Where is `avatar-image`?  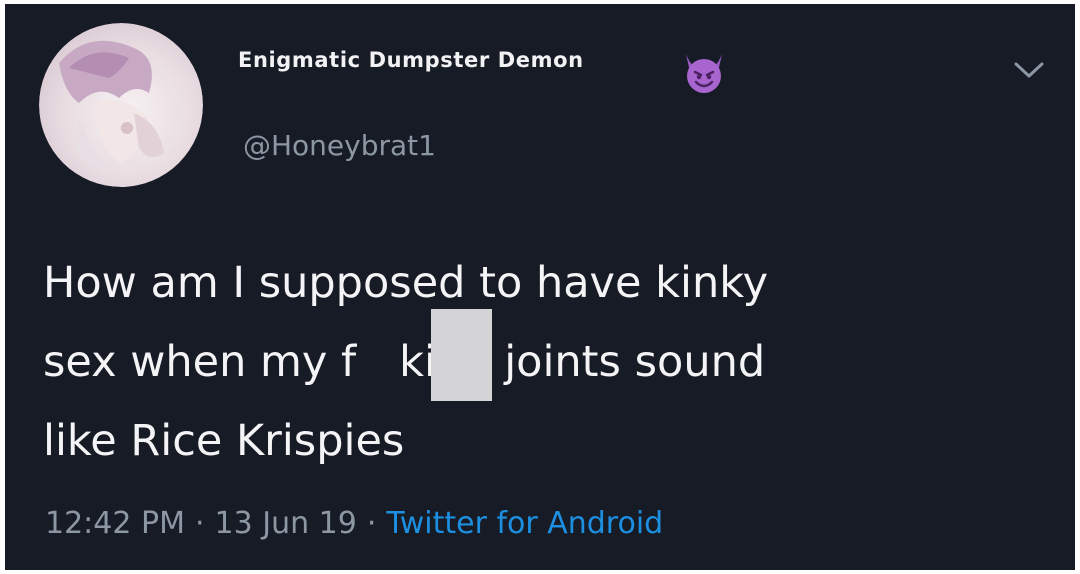 avatar-image is located at coordinates (121, 105).